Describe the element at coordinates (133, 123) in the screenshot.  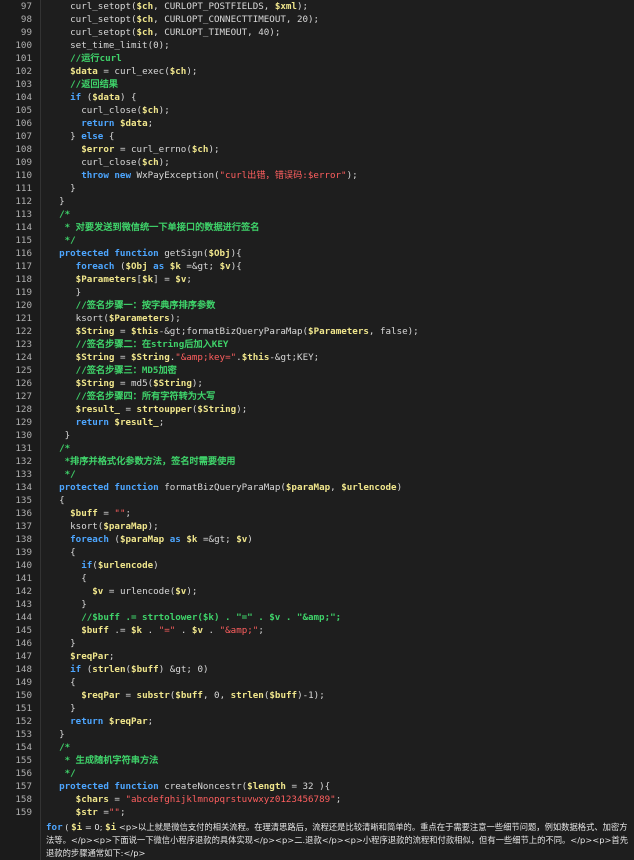
I see `variable: $data` at that location.